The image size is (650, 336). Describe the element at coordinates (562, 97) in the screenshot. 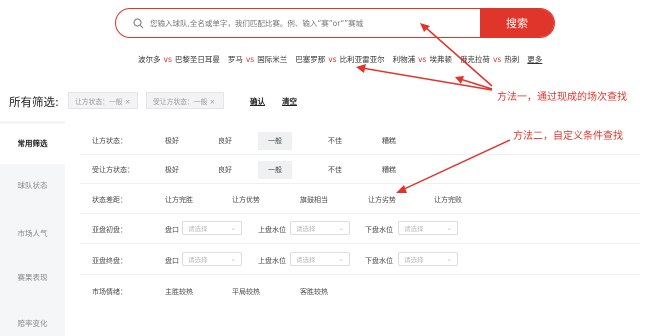

I see `annotation-method1: 方法一，通过现成的场次查找` at that location.